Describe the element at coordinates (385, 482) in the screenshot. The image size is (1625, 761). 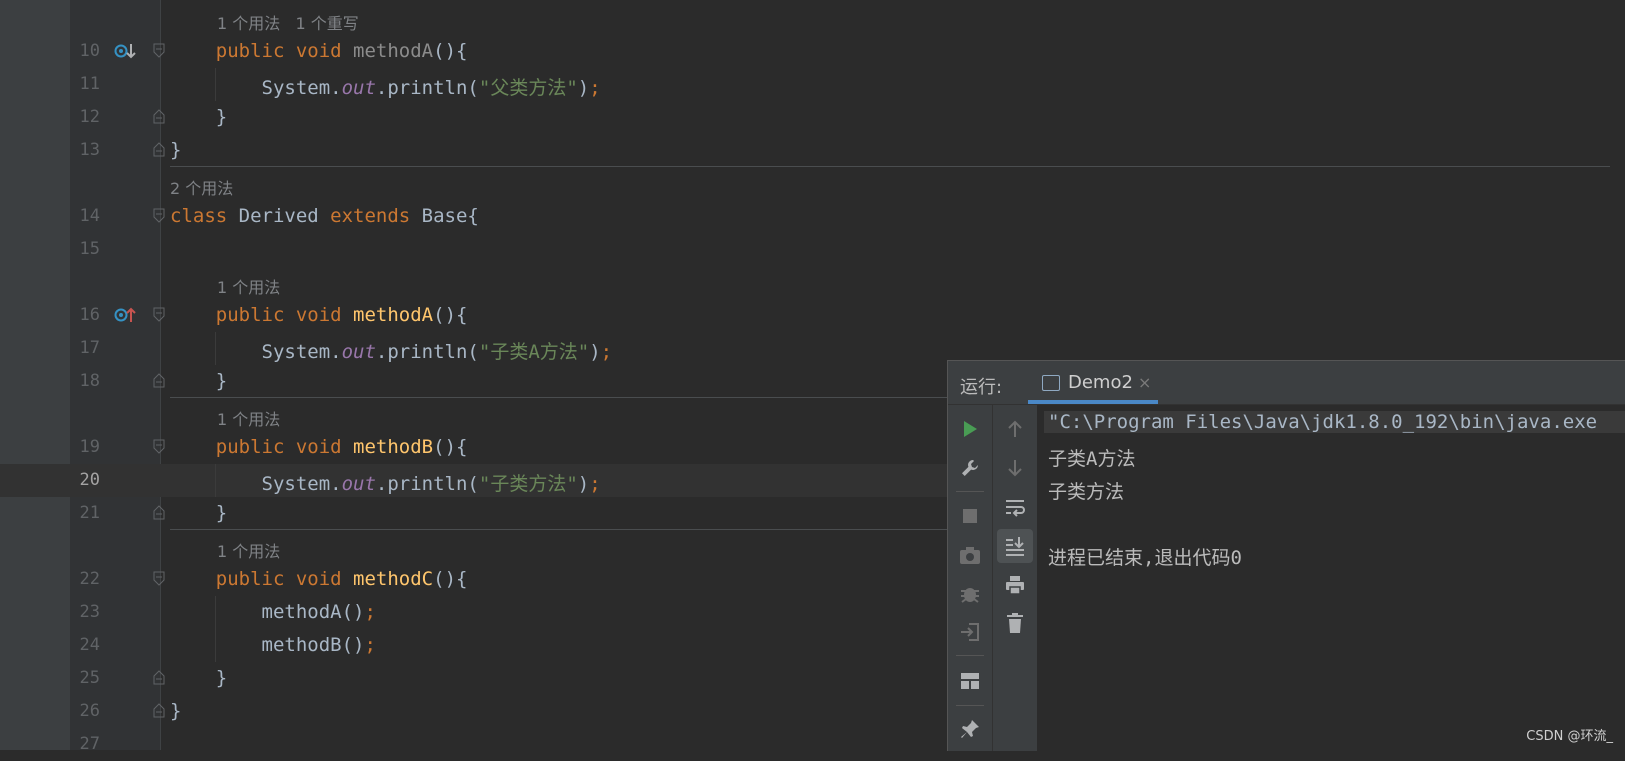
I see `code-text: System.out.println("子类方法");` at that location.